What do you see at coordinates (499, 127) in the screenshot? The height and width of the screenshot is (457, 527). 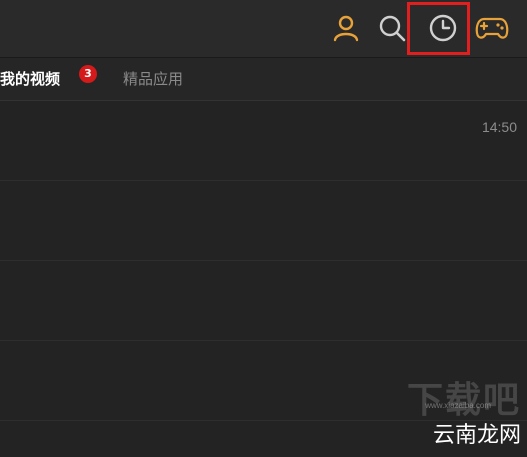 I see `item-time: 14:50` at bounding box center [499, 127].